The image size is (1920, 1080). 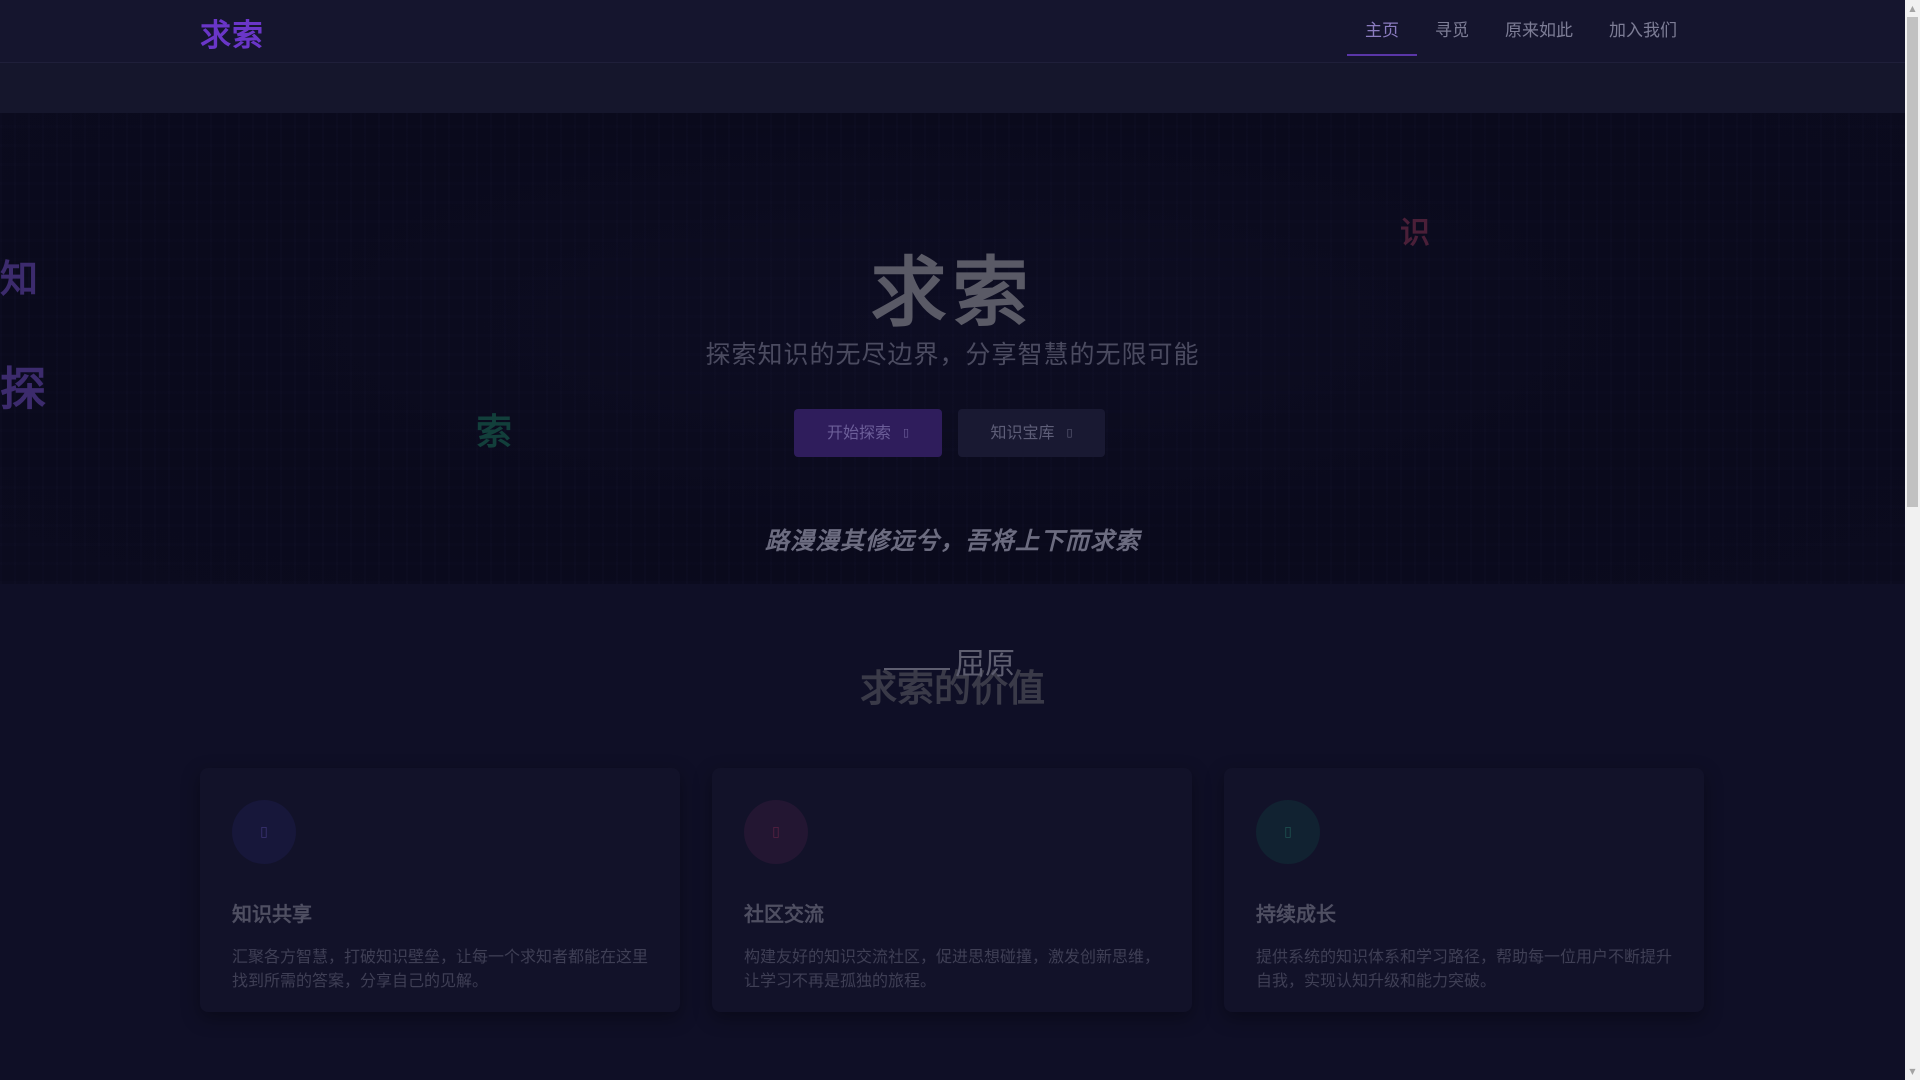 What do you see at coordinates (1912, 540) in the screenshot?
I see `page-scrollbar: ▲ ▼` at bounding box center [1912, 540].